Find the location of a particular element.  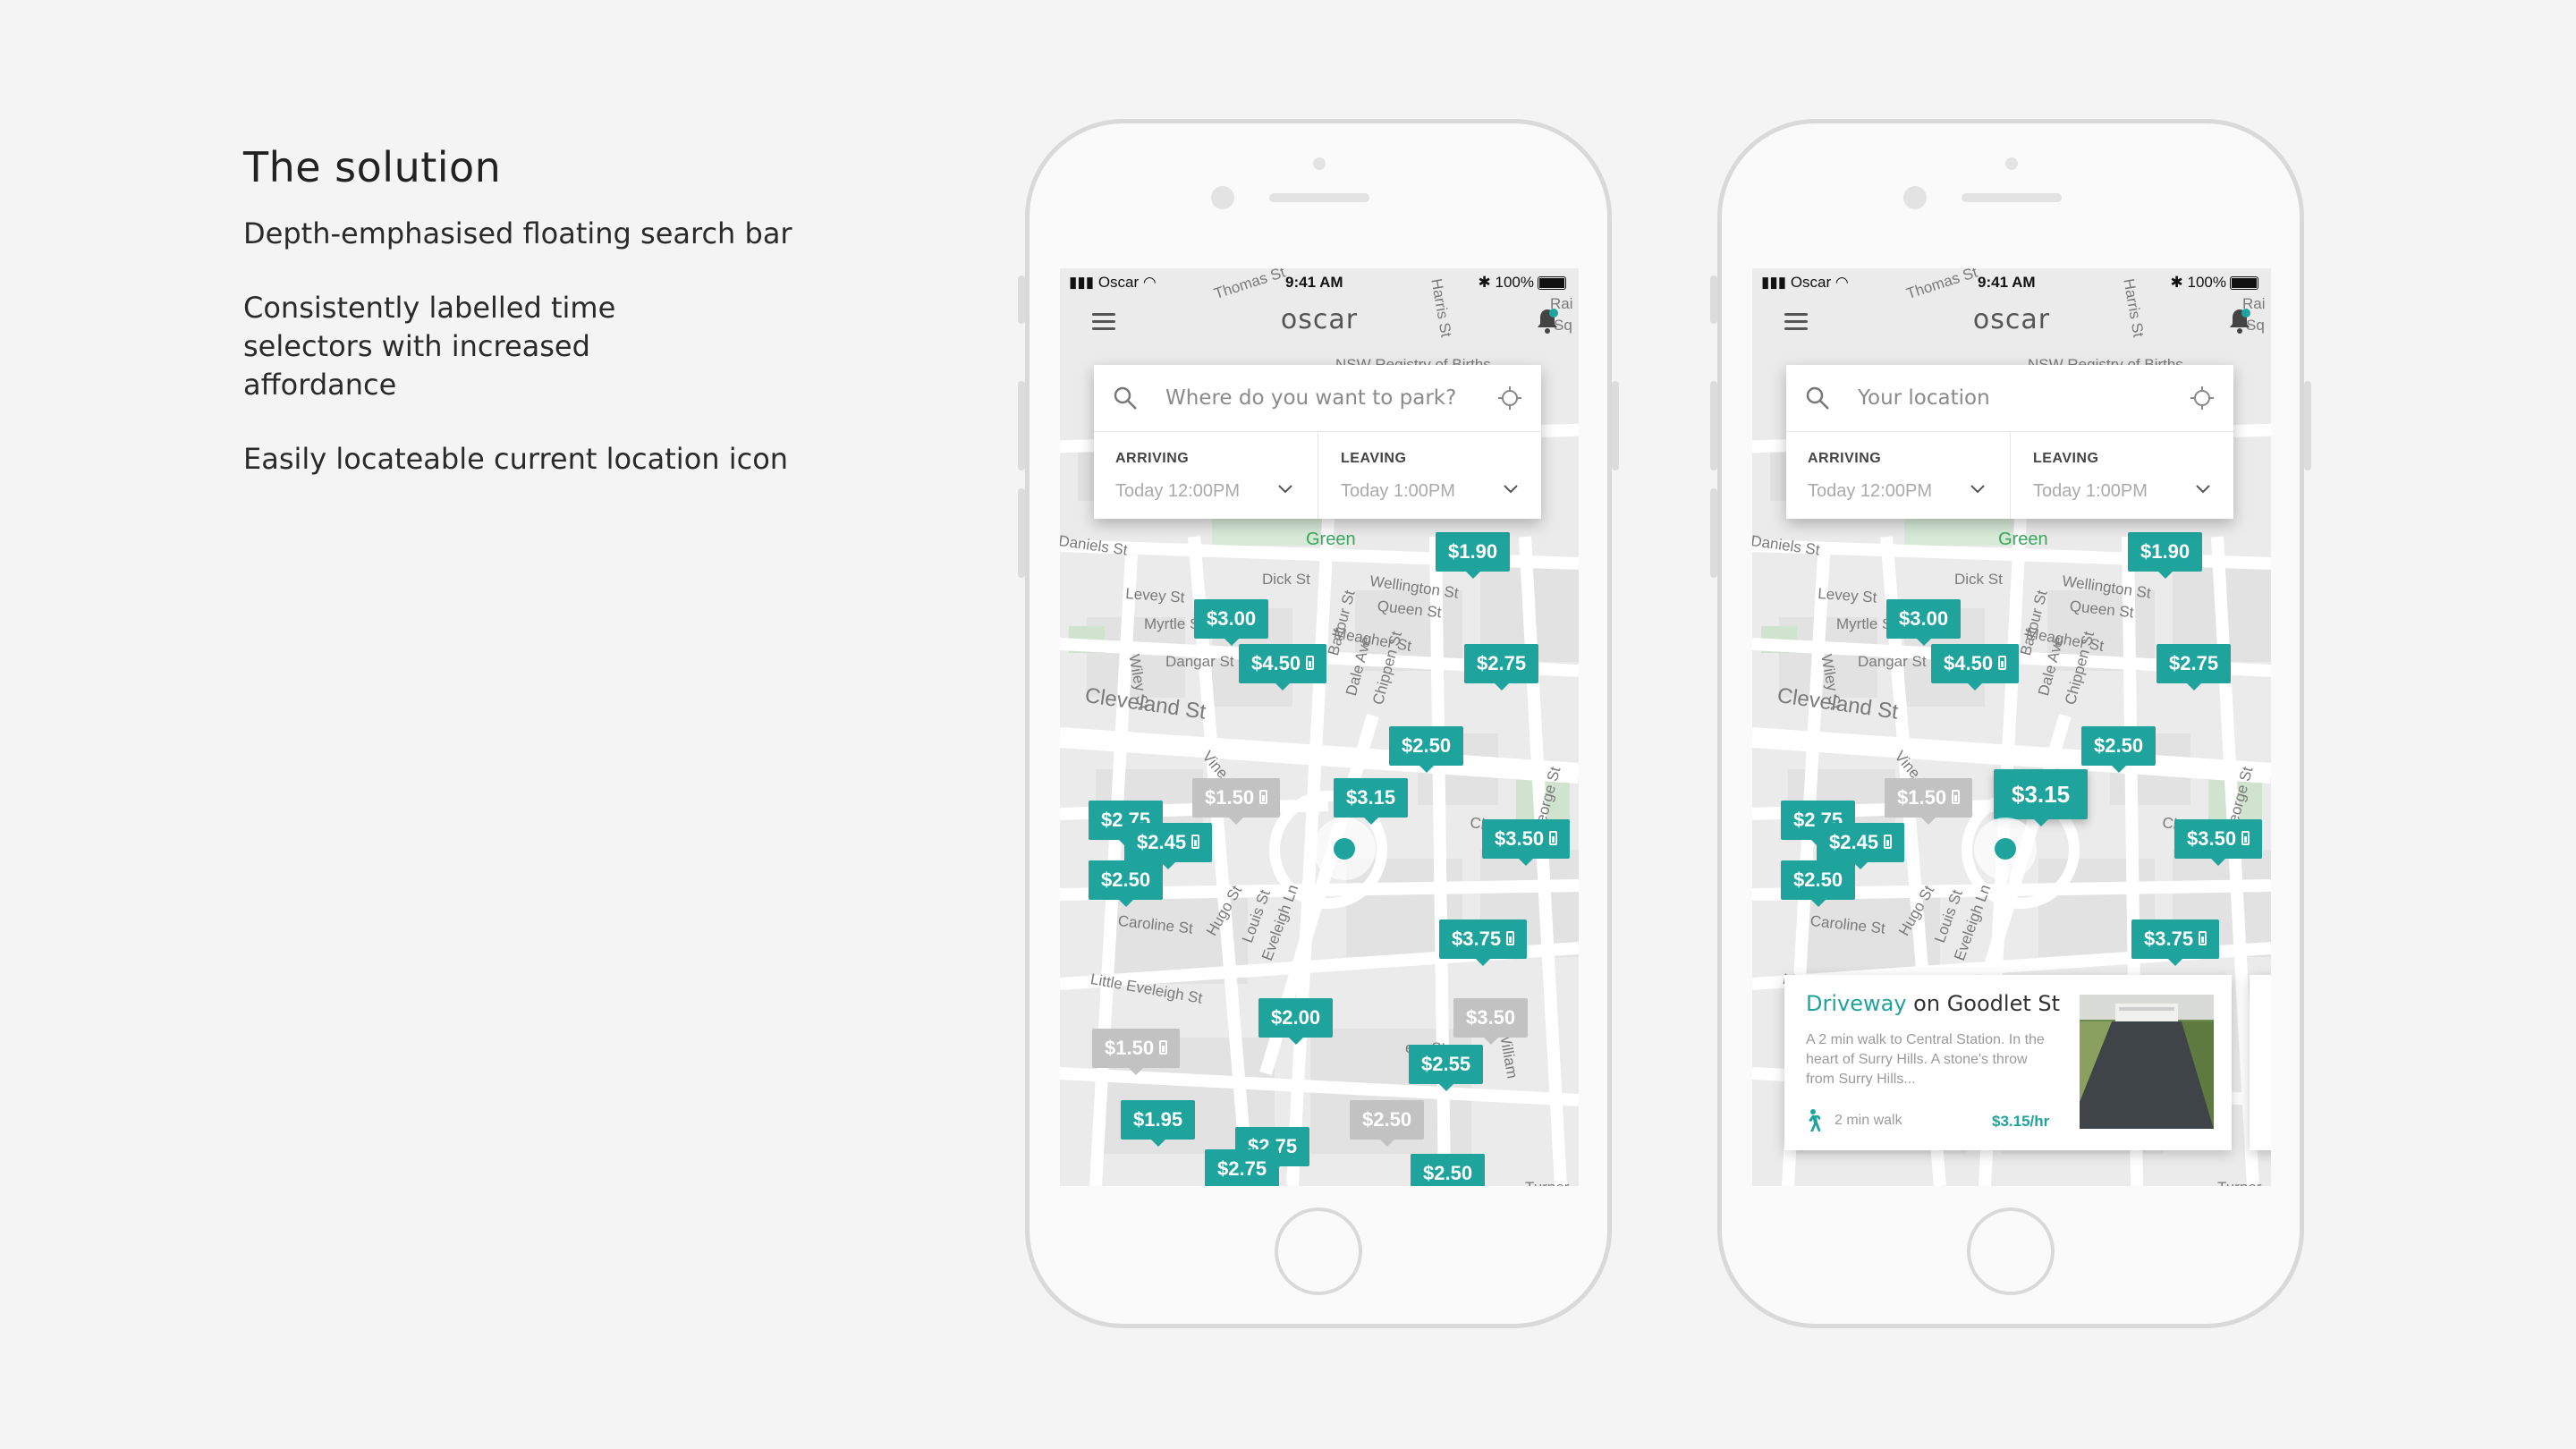

listing-location: on Goodlet St is located at coordinates (1987, 1003).